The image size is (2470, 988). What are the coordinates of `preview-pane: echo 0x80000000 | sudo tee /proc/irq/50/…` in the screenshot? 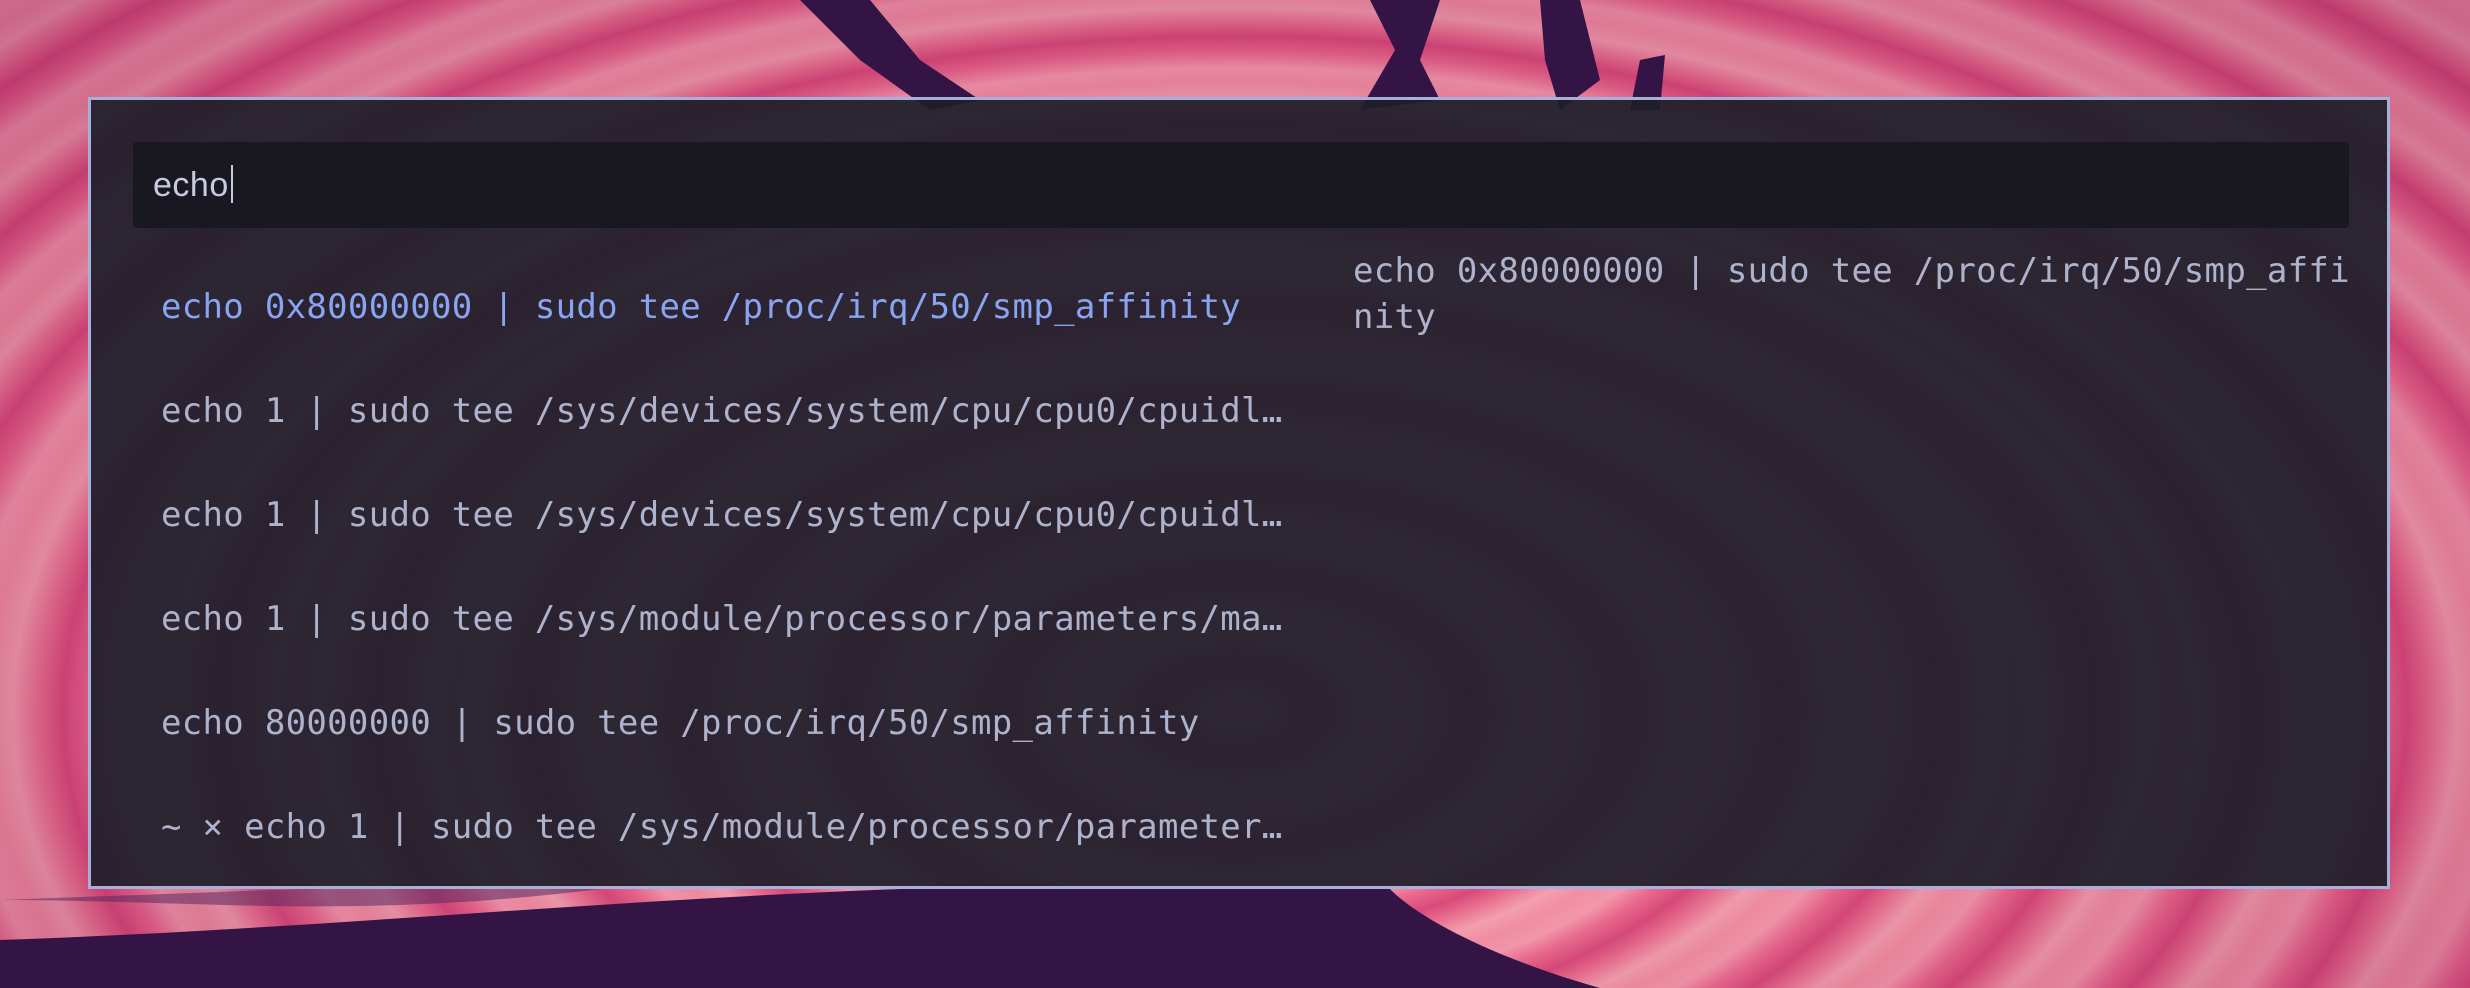 It's located at (1851, 294).